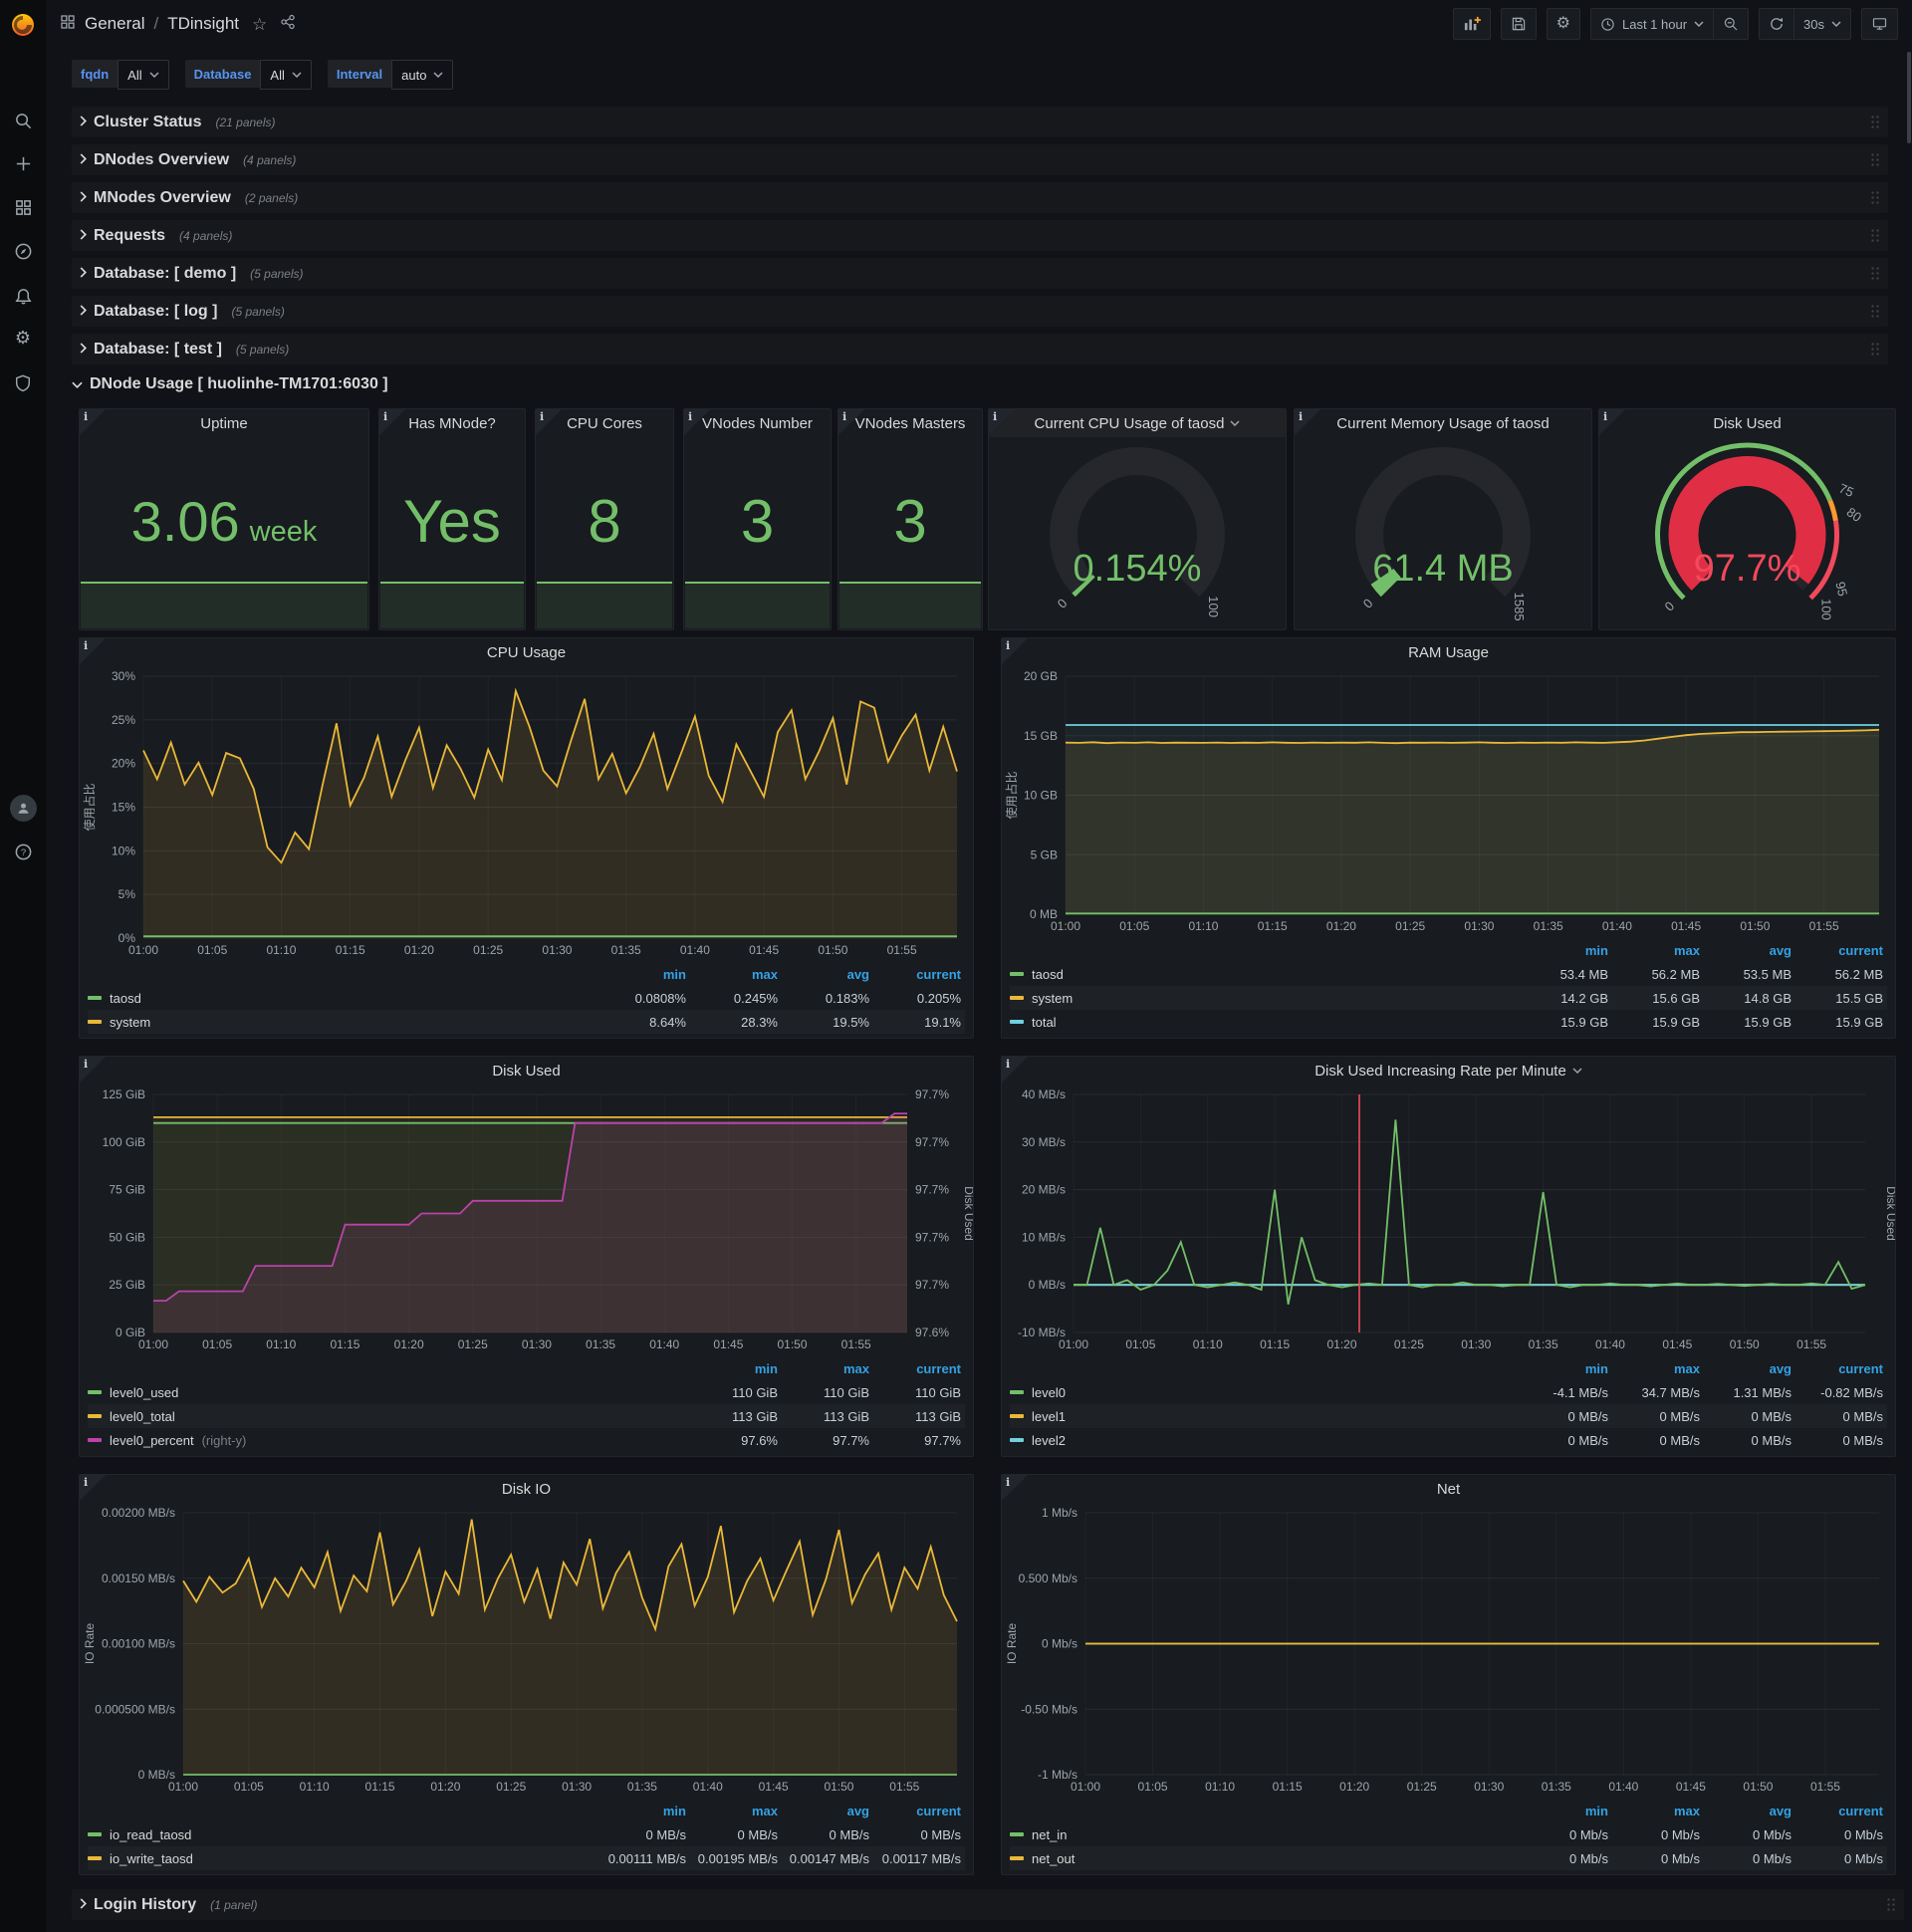  Describe the element at coordinates (23, 382) in the screenshot. I see `admin-shield-icon` at that location.